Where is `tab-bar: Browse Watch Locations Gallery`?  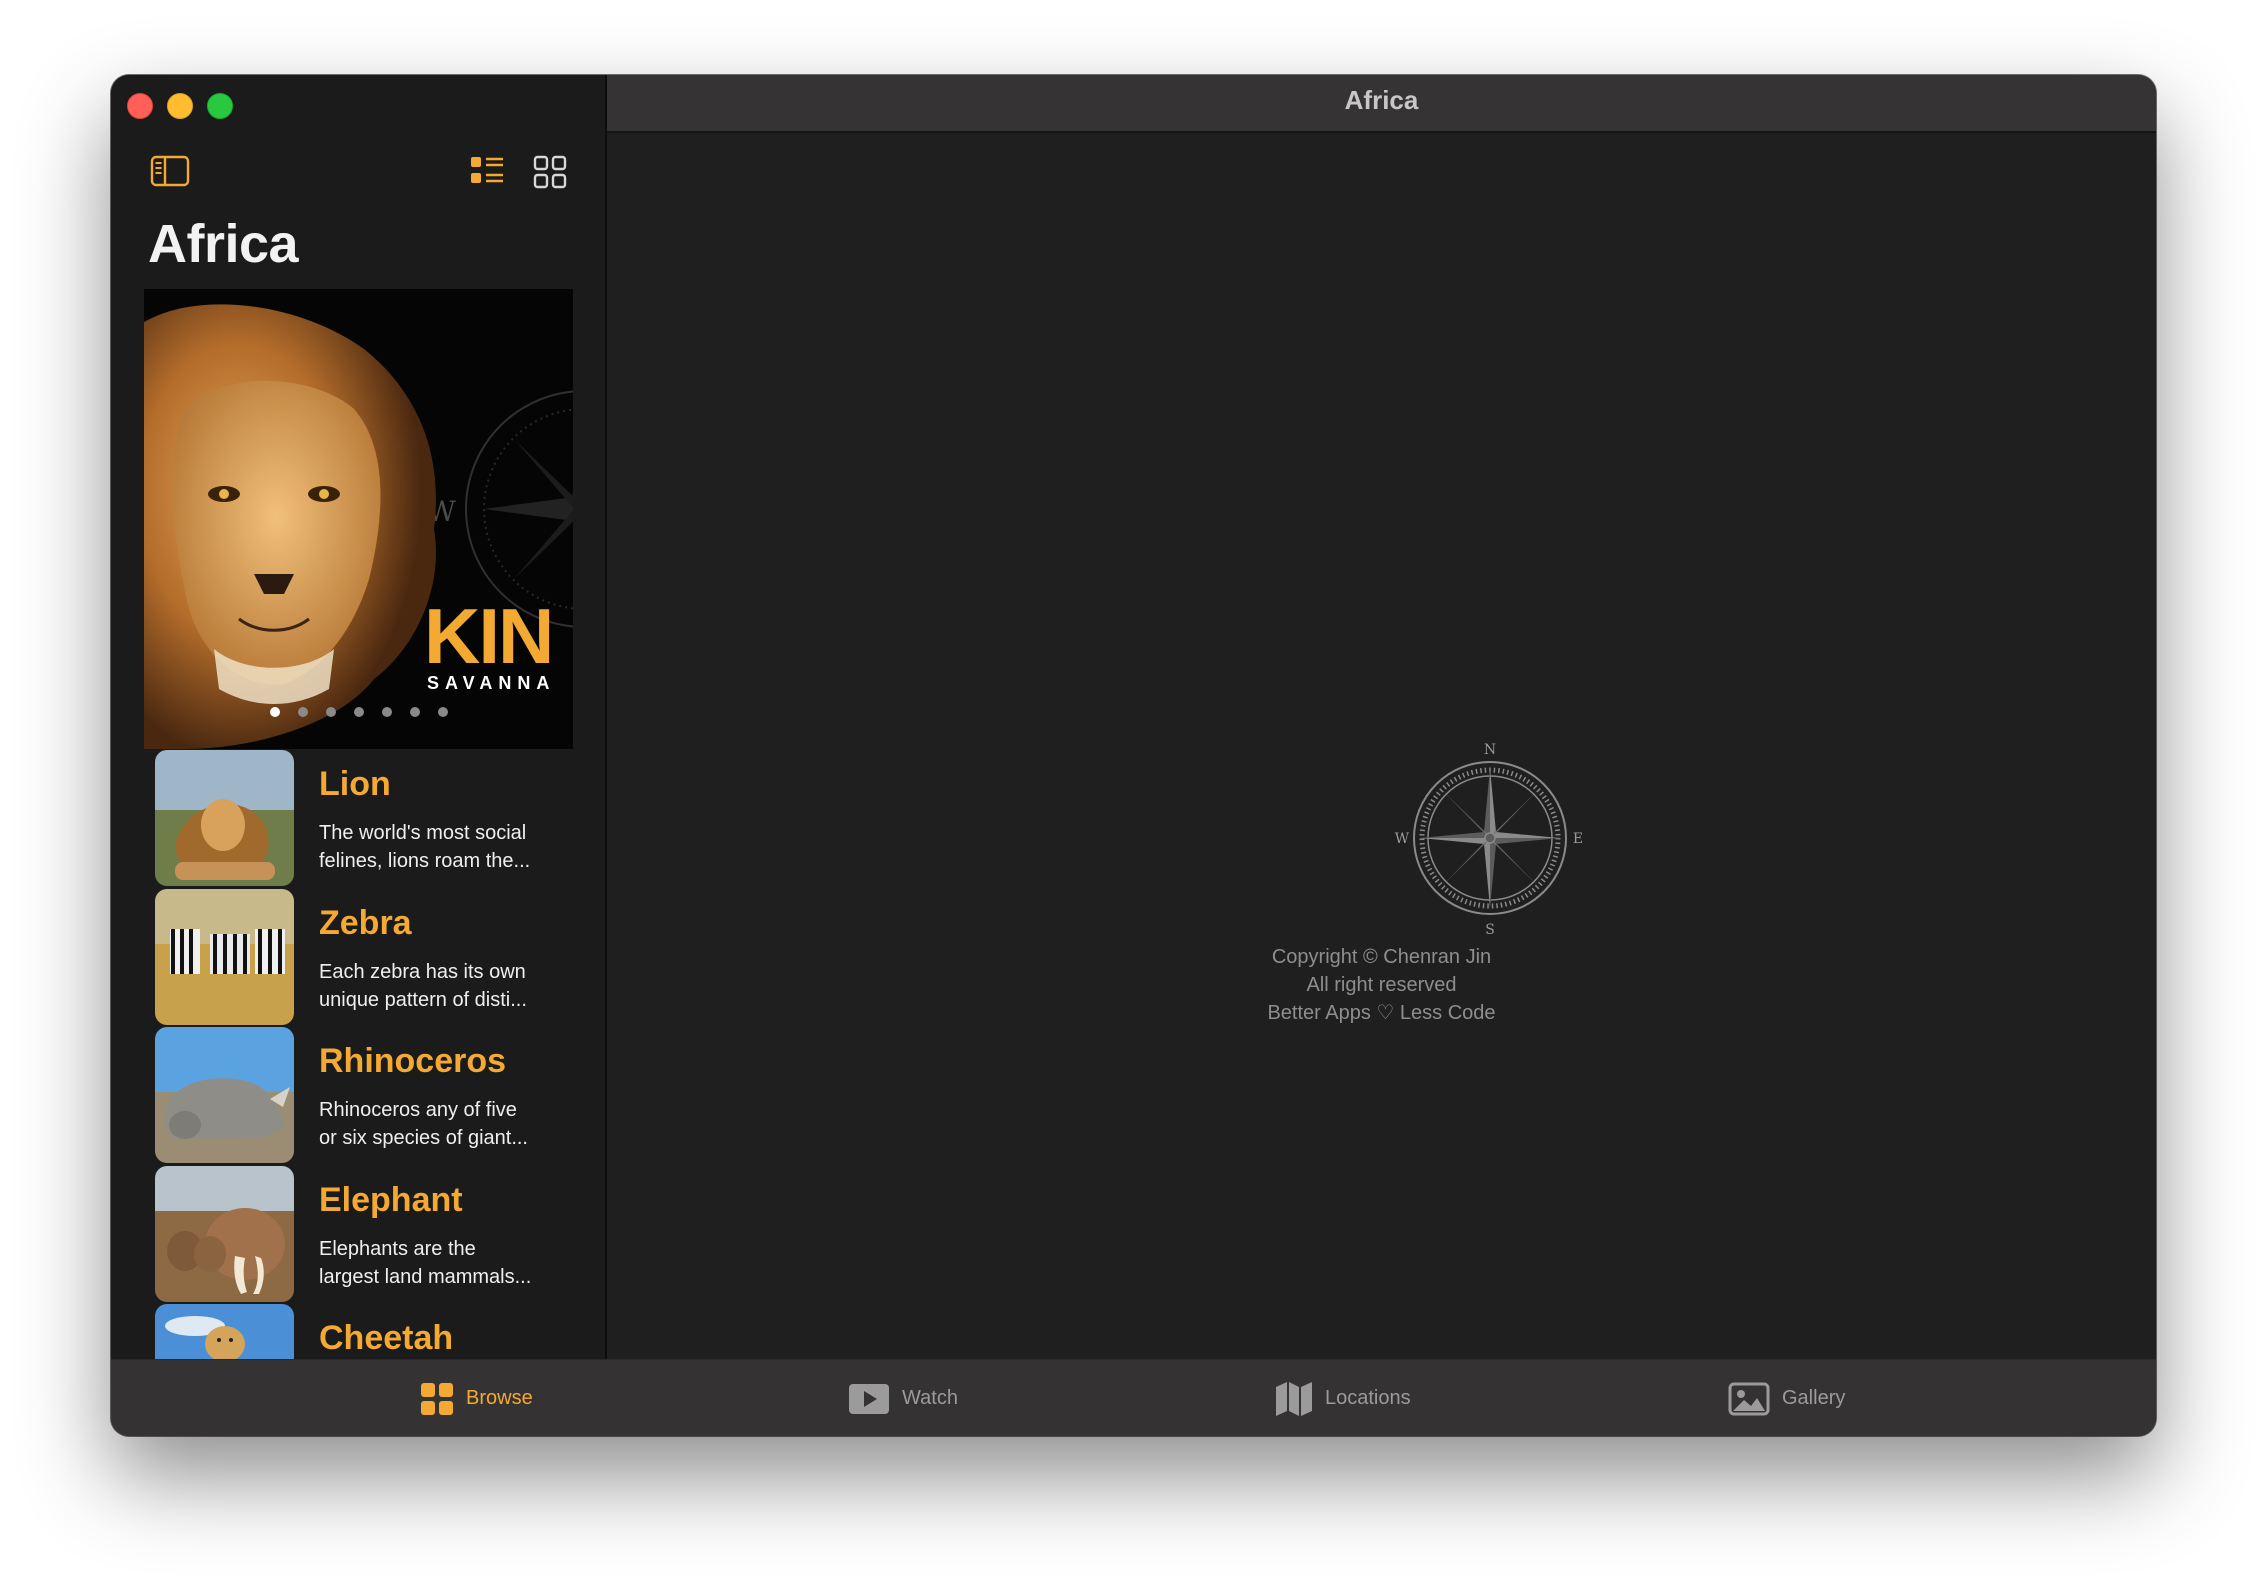
tab-bar: Browse Watch Locations Gallery is located at coordinates (1133, 1397).